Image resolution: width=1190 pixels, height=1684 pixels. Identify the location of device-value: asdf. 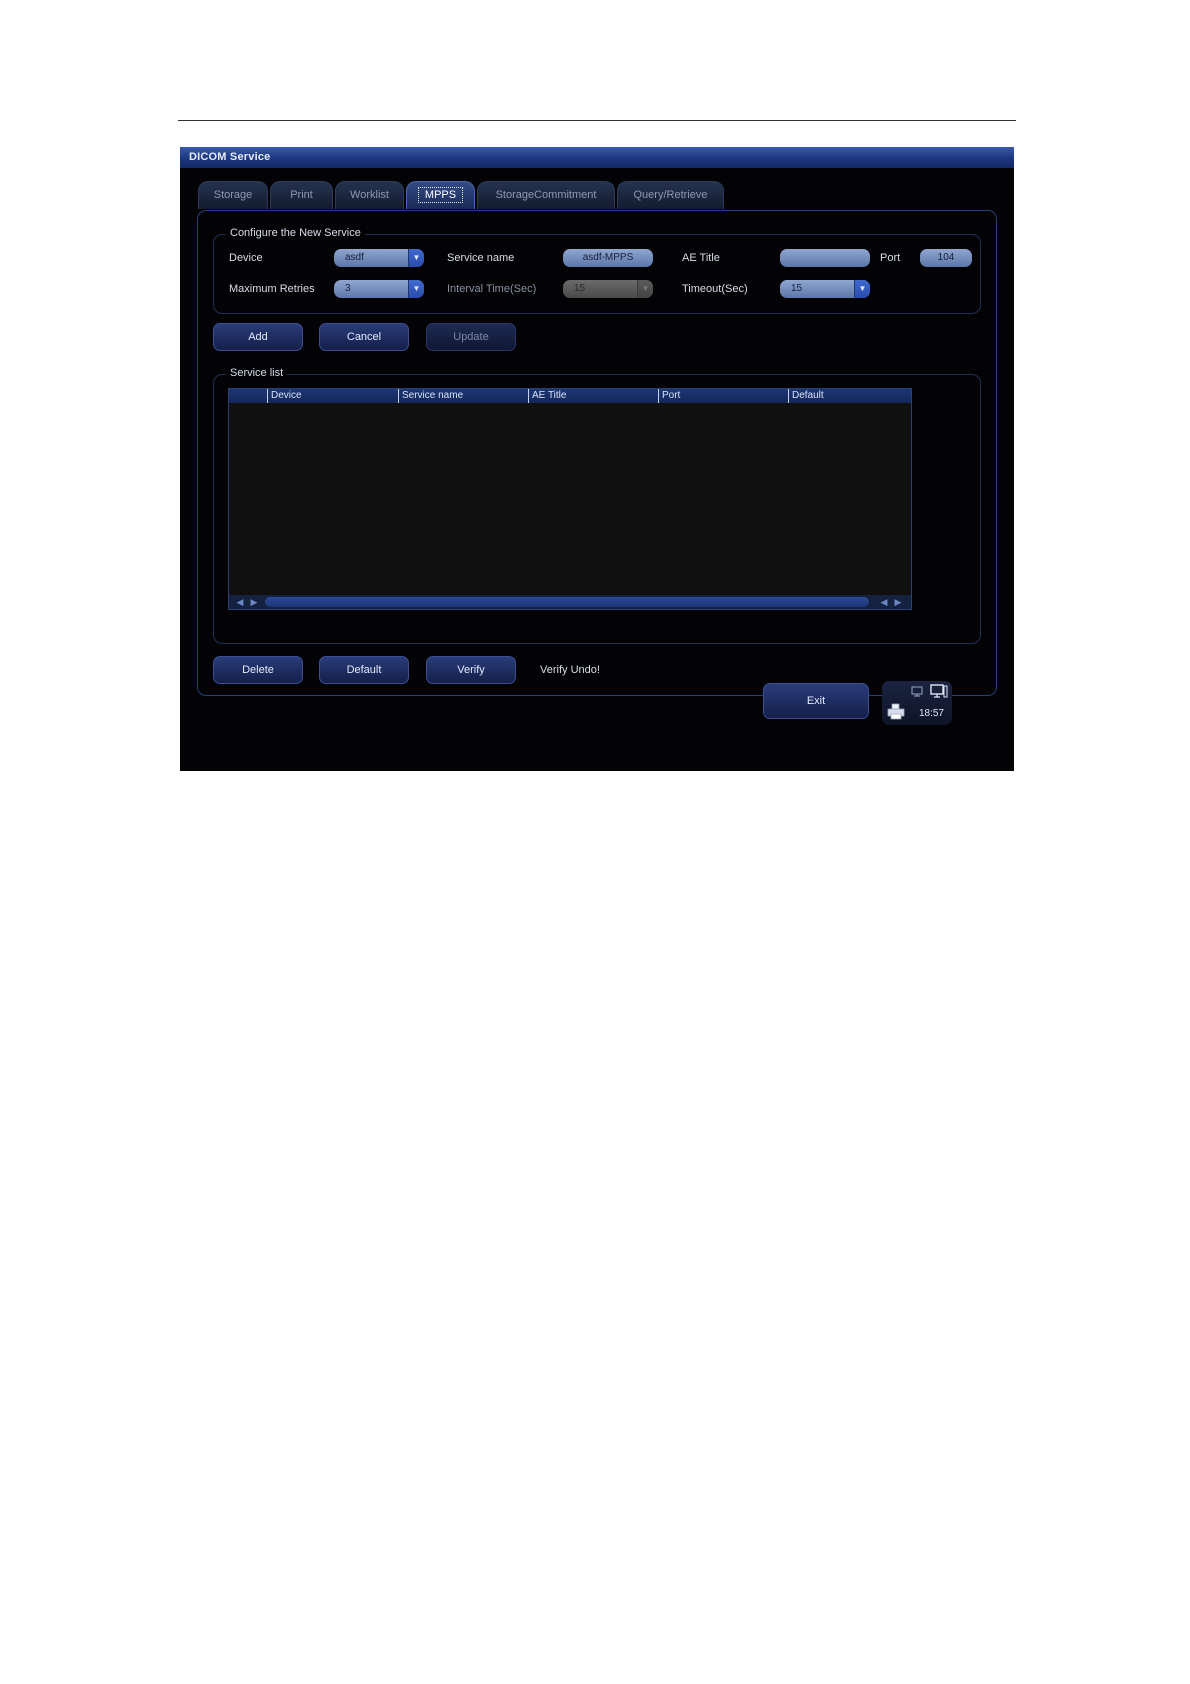
(354, 257).